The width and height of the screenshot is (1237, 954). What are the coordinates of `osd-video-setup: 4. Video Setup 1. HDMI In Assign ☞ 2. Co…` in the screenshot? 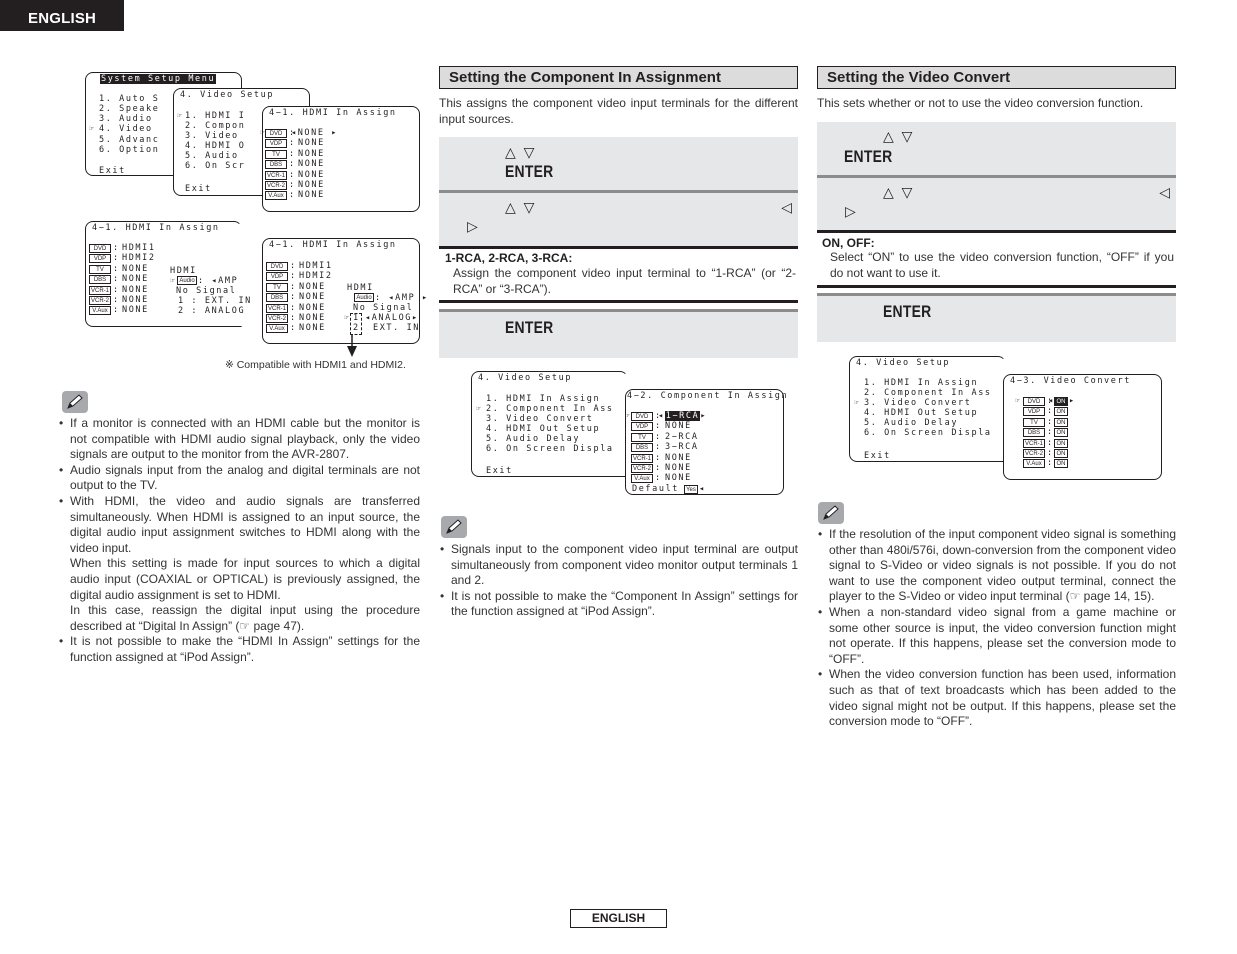 It's located at (549, 424).